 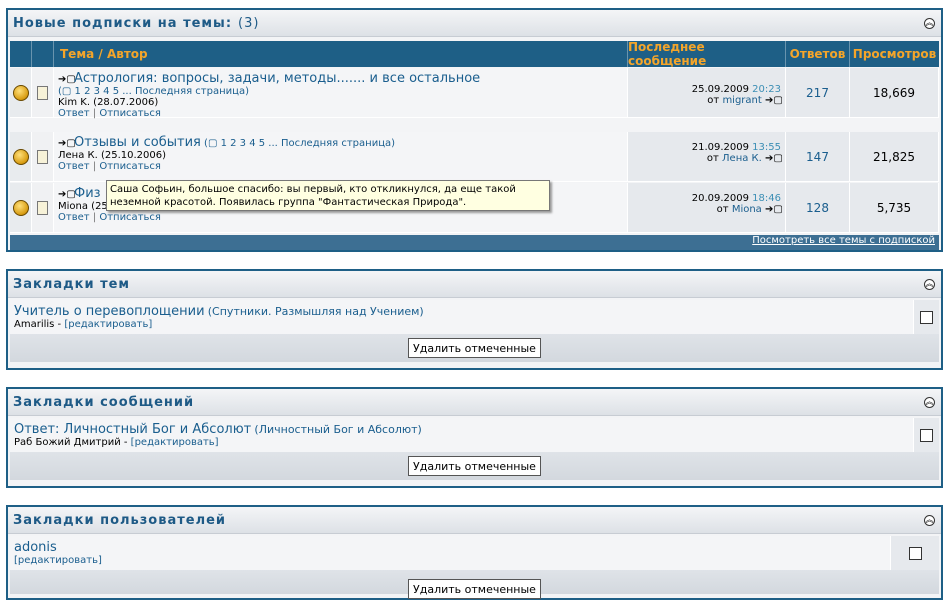 I want to click on bookmark-forum-link: (Спутники. Размышляя над Учением), so click(x=316, y=311).